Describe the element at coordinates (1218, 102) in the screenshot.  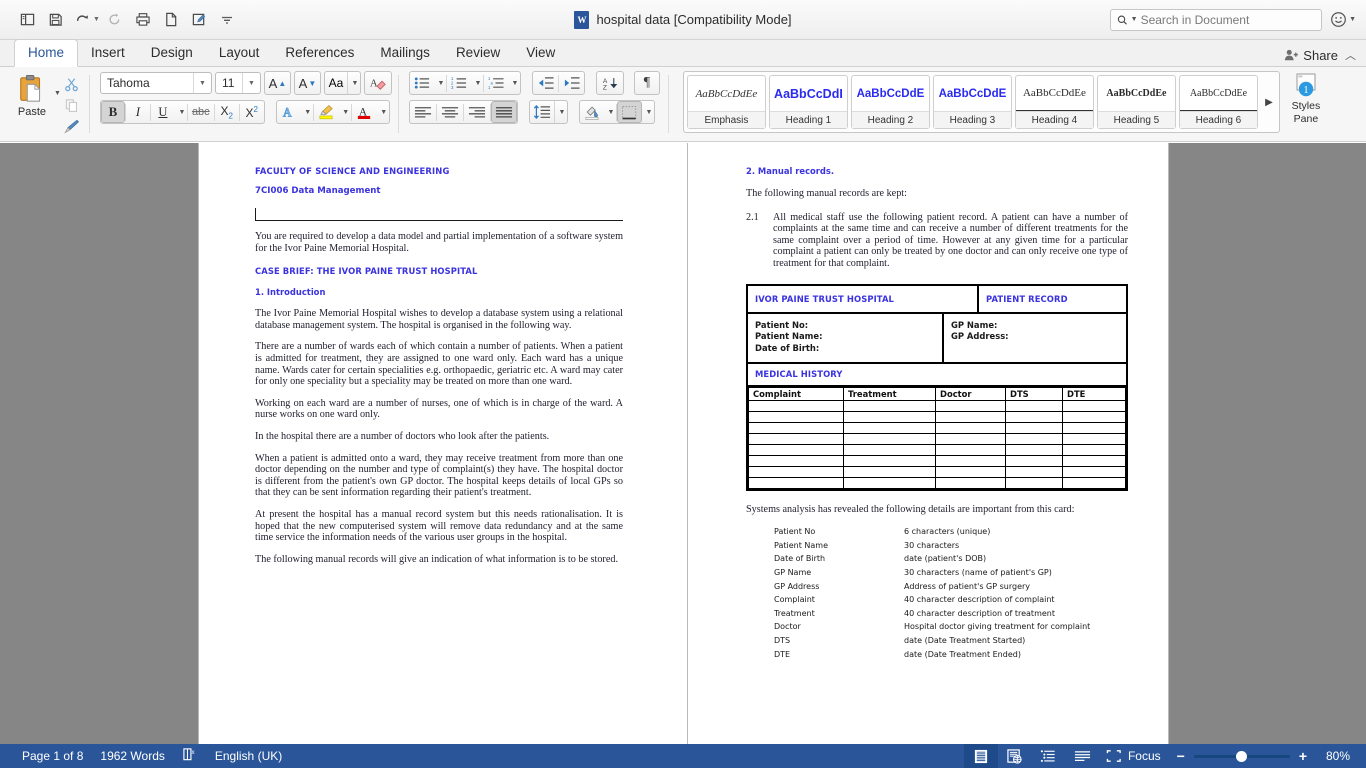
I see `style-heading-6: AaBbCcDdEe Heading 6` at that location.